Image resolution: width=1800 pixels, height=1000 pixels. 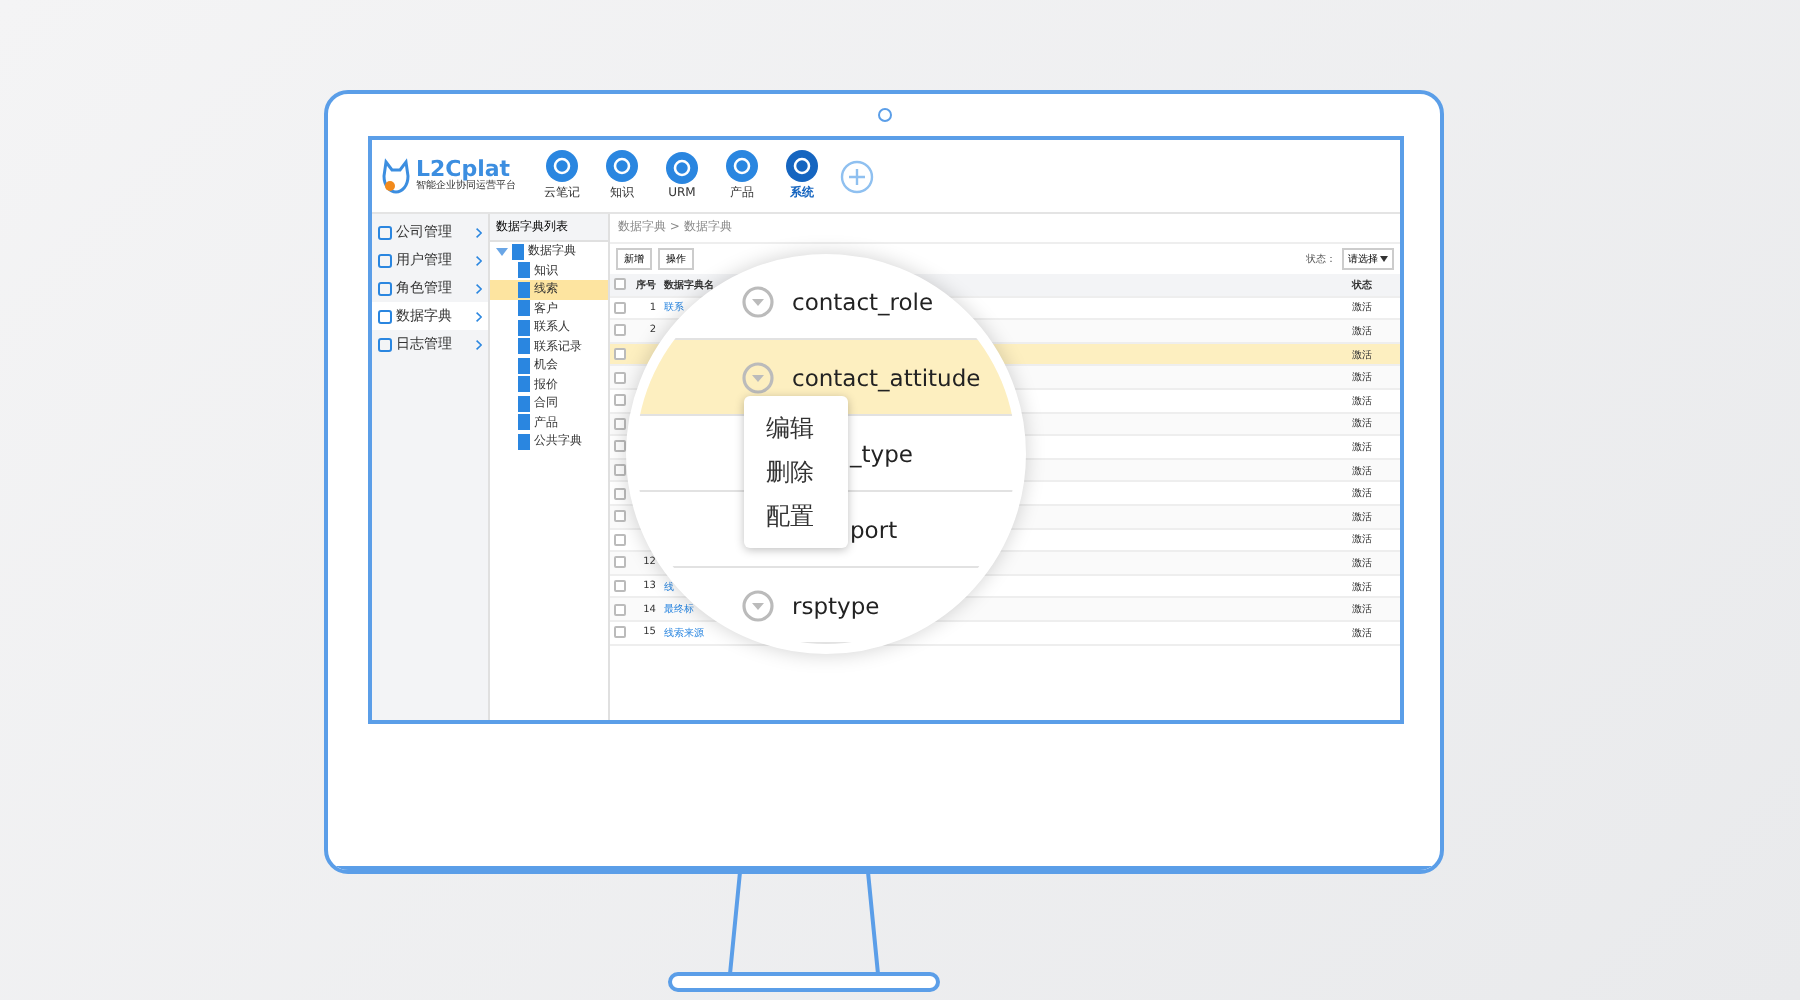 I want to click on field-name: _type, so click(x=881, y=453).